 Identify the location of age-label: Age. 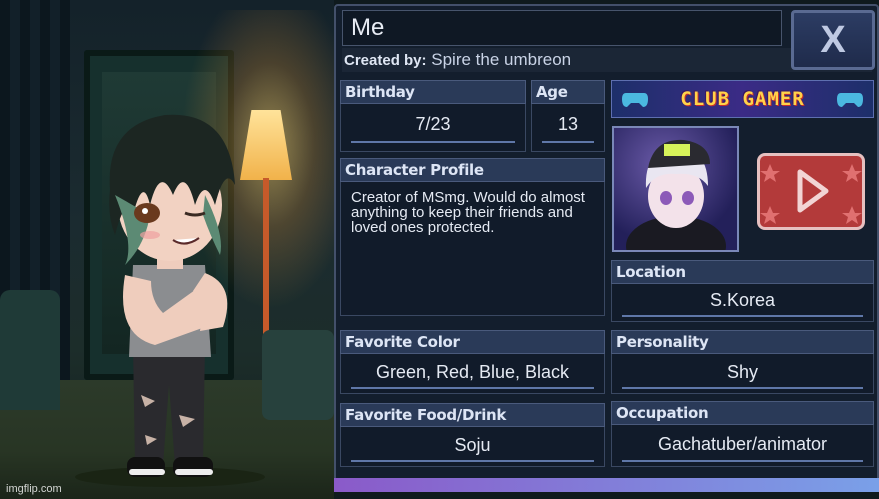
(568, 92).